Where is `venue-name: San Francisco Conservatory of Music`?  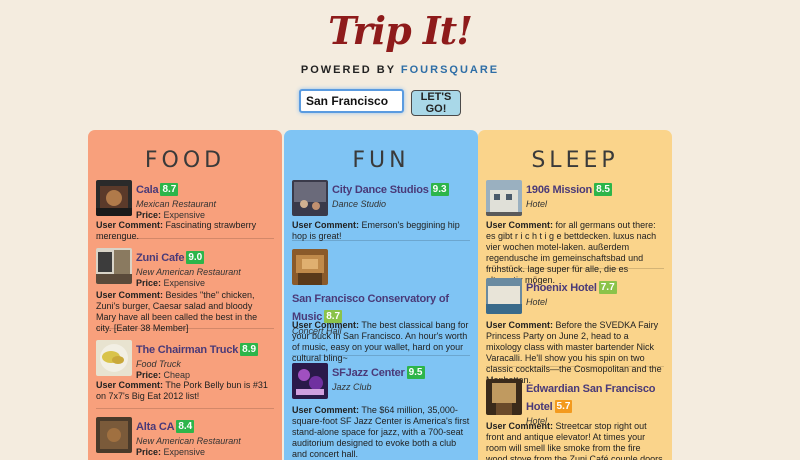
venue-name: San Francisco Conservatory of Music is located at coordinates (370, 308).